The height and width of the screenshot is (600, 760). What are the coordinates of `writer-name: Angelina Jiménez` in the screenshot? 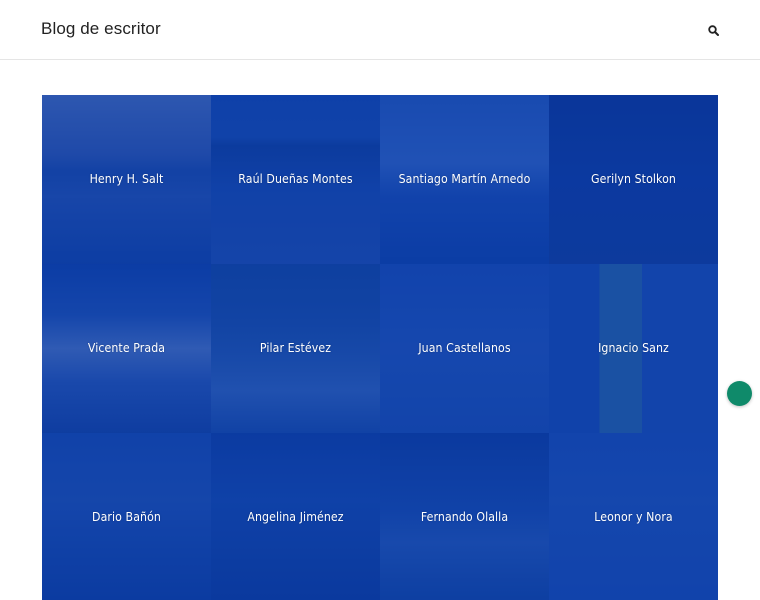 It's located at (295, 516).